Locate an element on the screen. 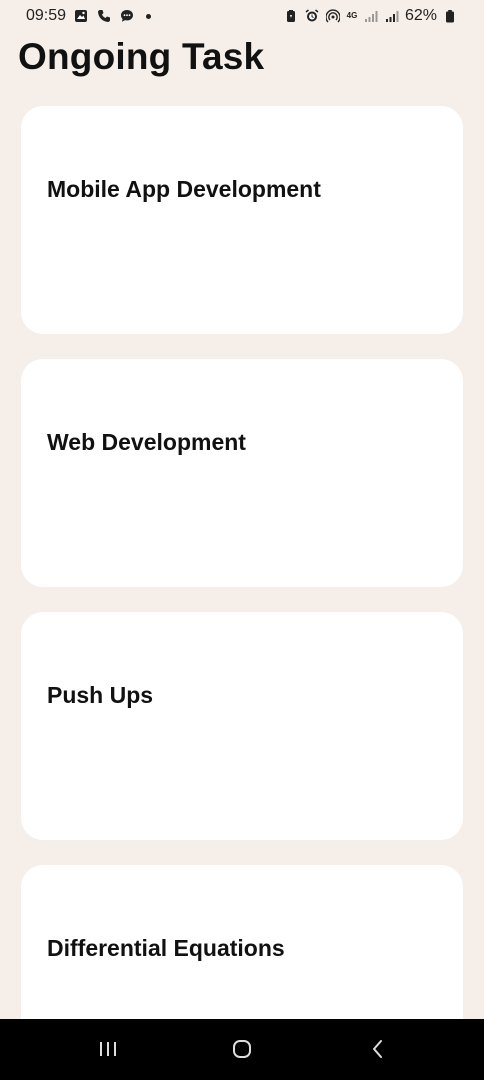 The width and height of the screenshot is (484, 1080). home-icon is located at coordinates (242, 1049).